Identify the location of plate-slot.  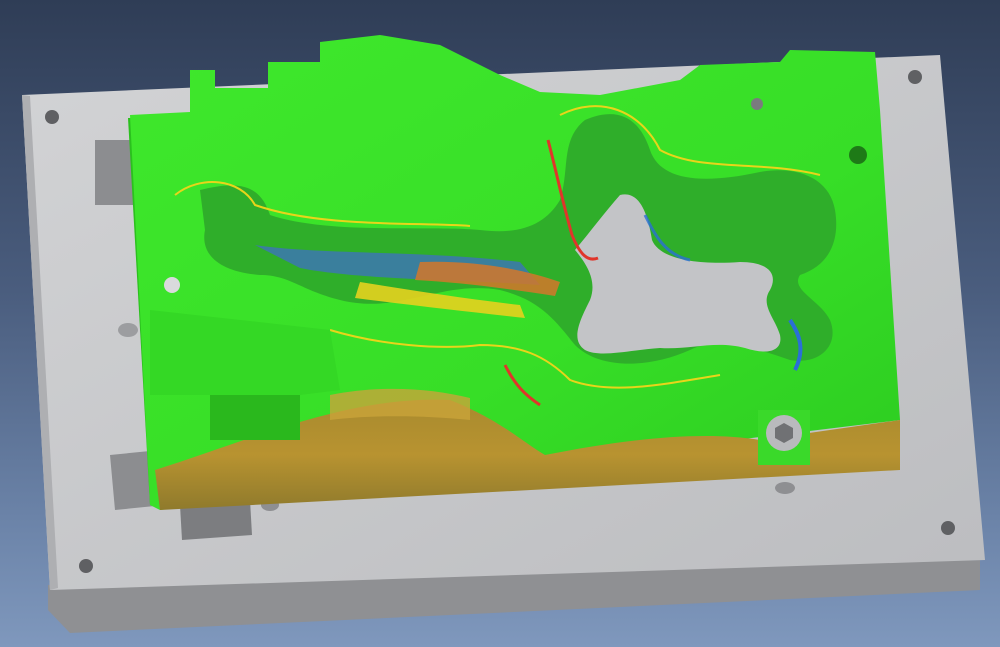
(115, 172).